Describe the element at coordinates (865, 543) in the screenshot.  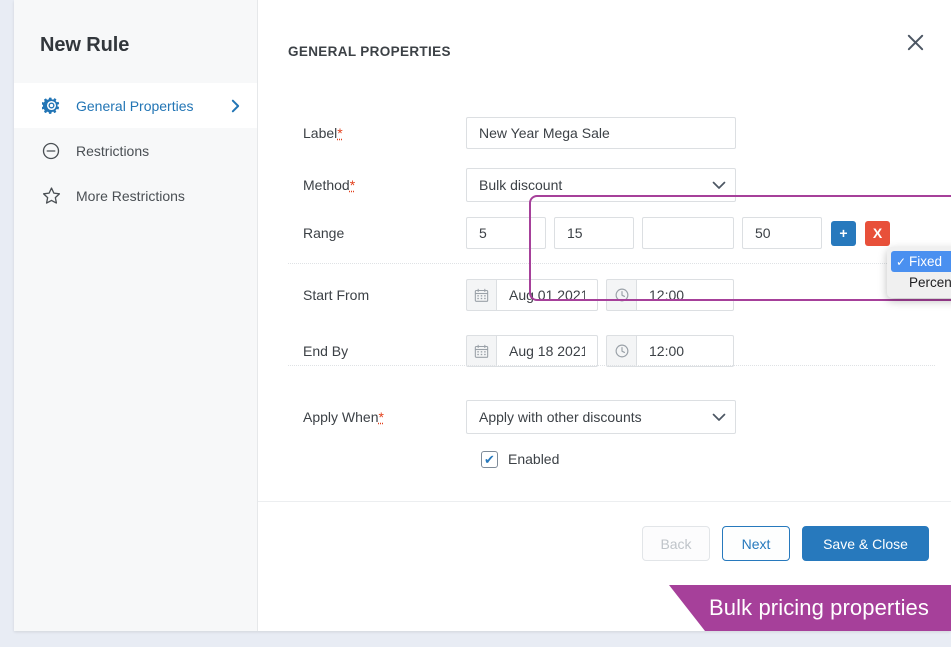
I see `save-and-close-button: Save & Close` at that location.